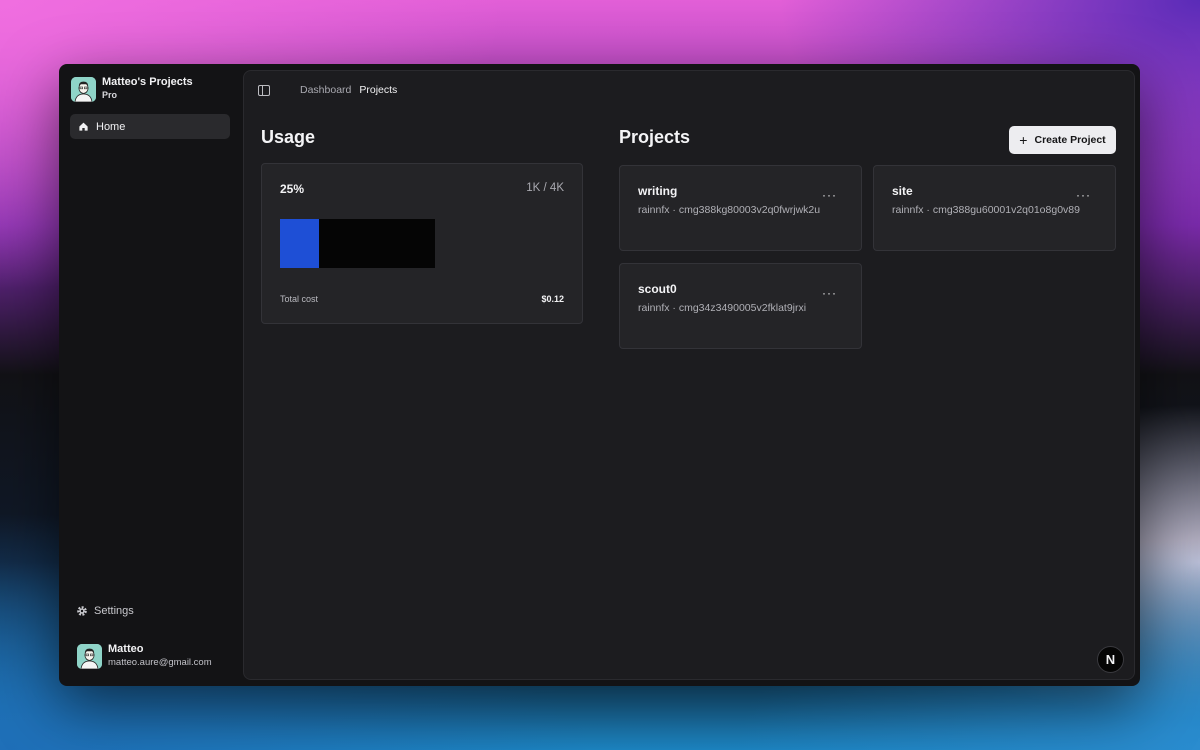 The width and height of the screenshot is (1200, 750). Describe the element at coordinates (986, 210) in the screenshot. I see `project-meta: rainnfx · cmg388gu60001v2q01o8g0v89` at that location.